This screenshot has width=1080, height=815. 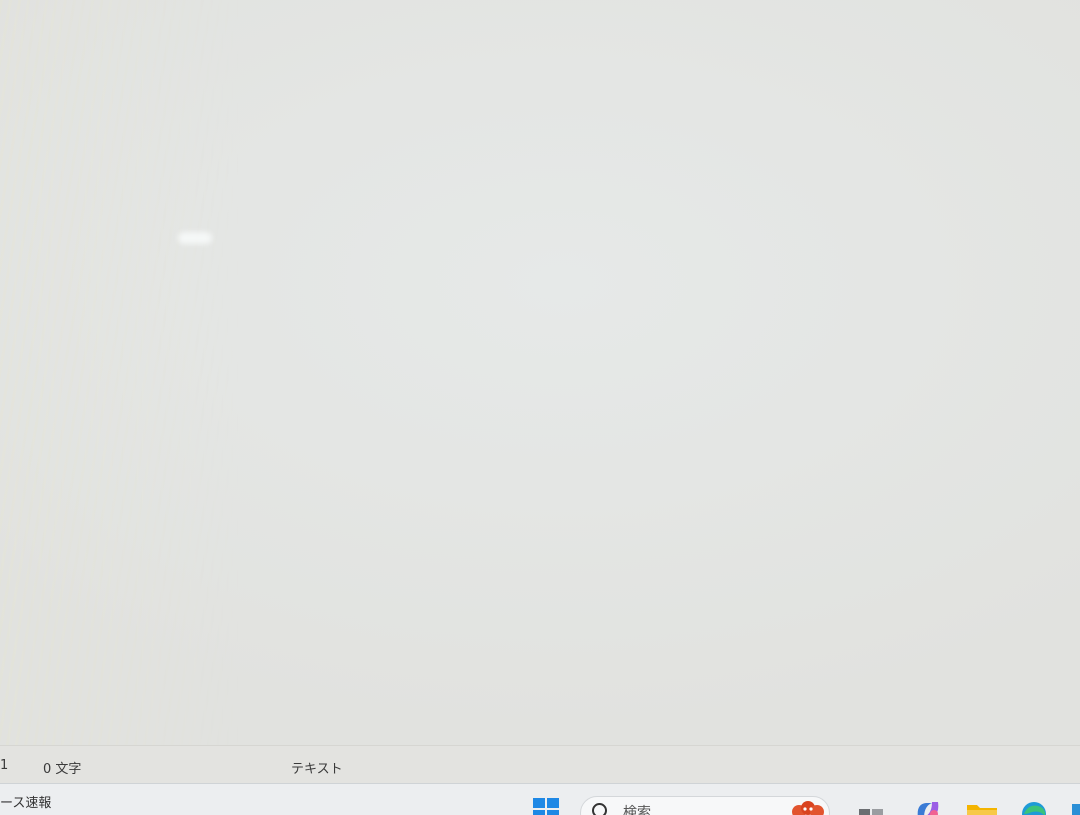 What do you see at coordinates (540, 764) in the screenshot?
I see `status-bar: 1 0 文字 テキスト` at bounding box center [540, 764].